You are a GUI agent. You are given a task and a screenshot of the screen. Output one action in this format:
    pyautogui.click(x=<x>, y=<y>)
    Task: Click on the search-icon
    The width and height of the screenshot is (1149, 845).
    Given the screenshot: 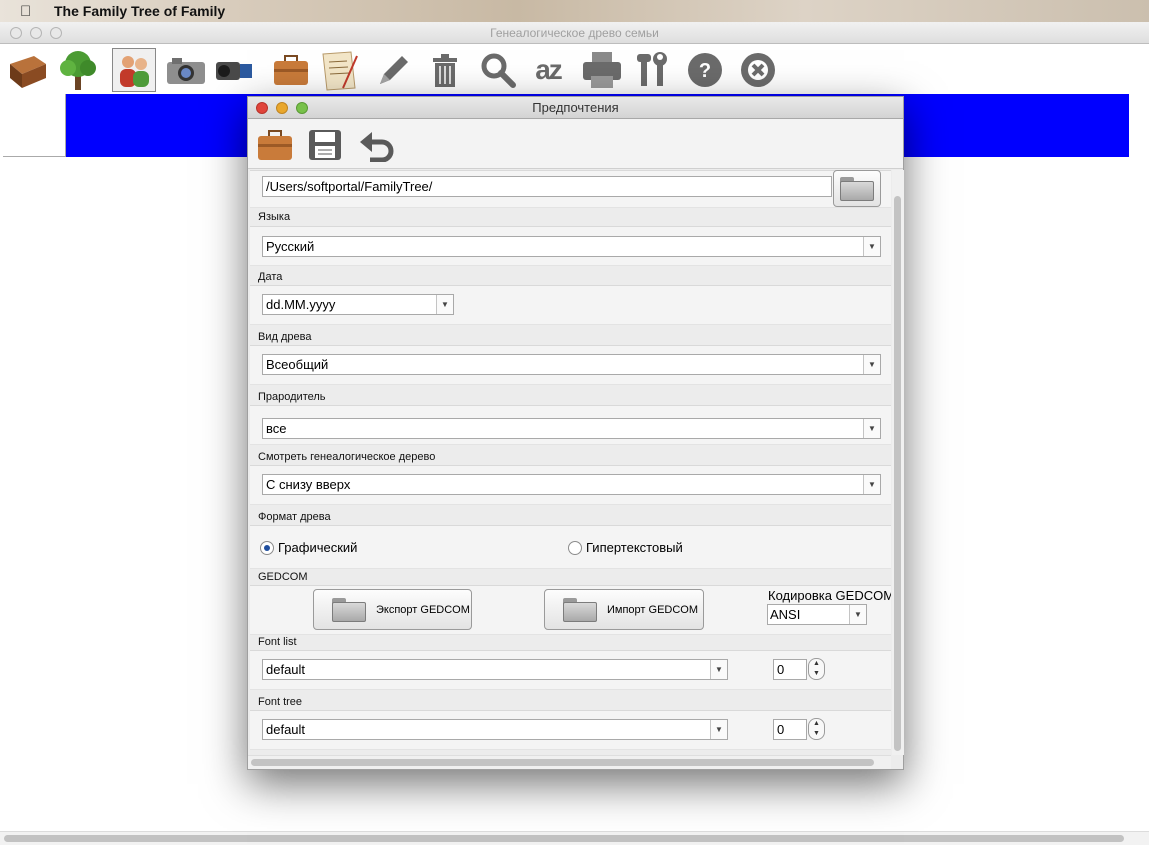 What is the action you would take?
    pyautogui.click(x=498, y=70)
    